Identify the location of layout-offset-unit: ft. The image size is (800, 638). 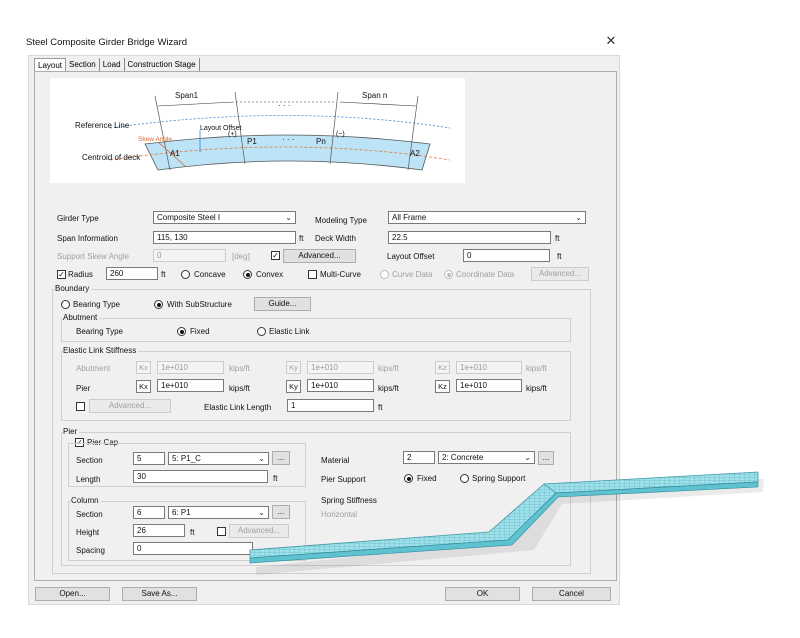
(559, 256).